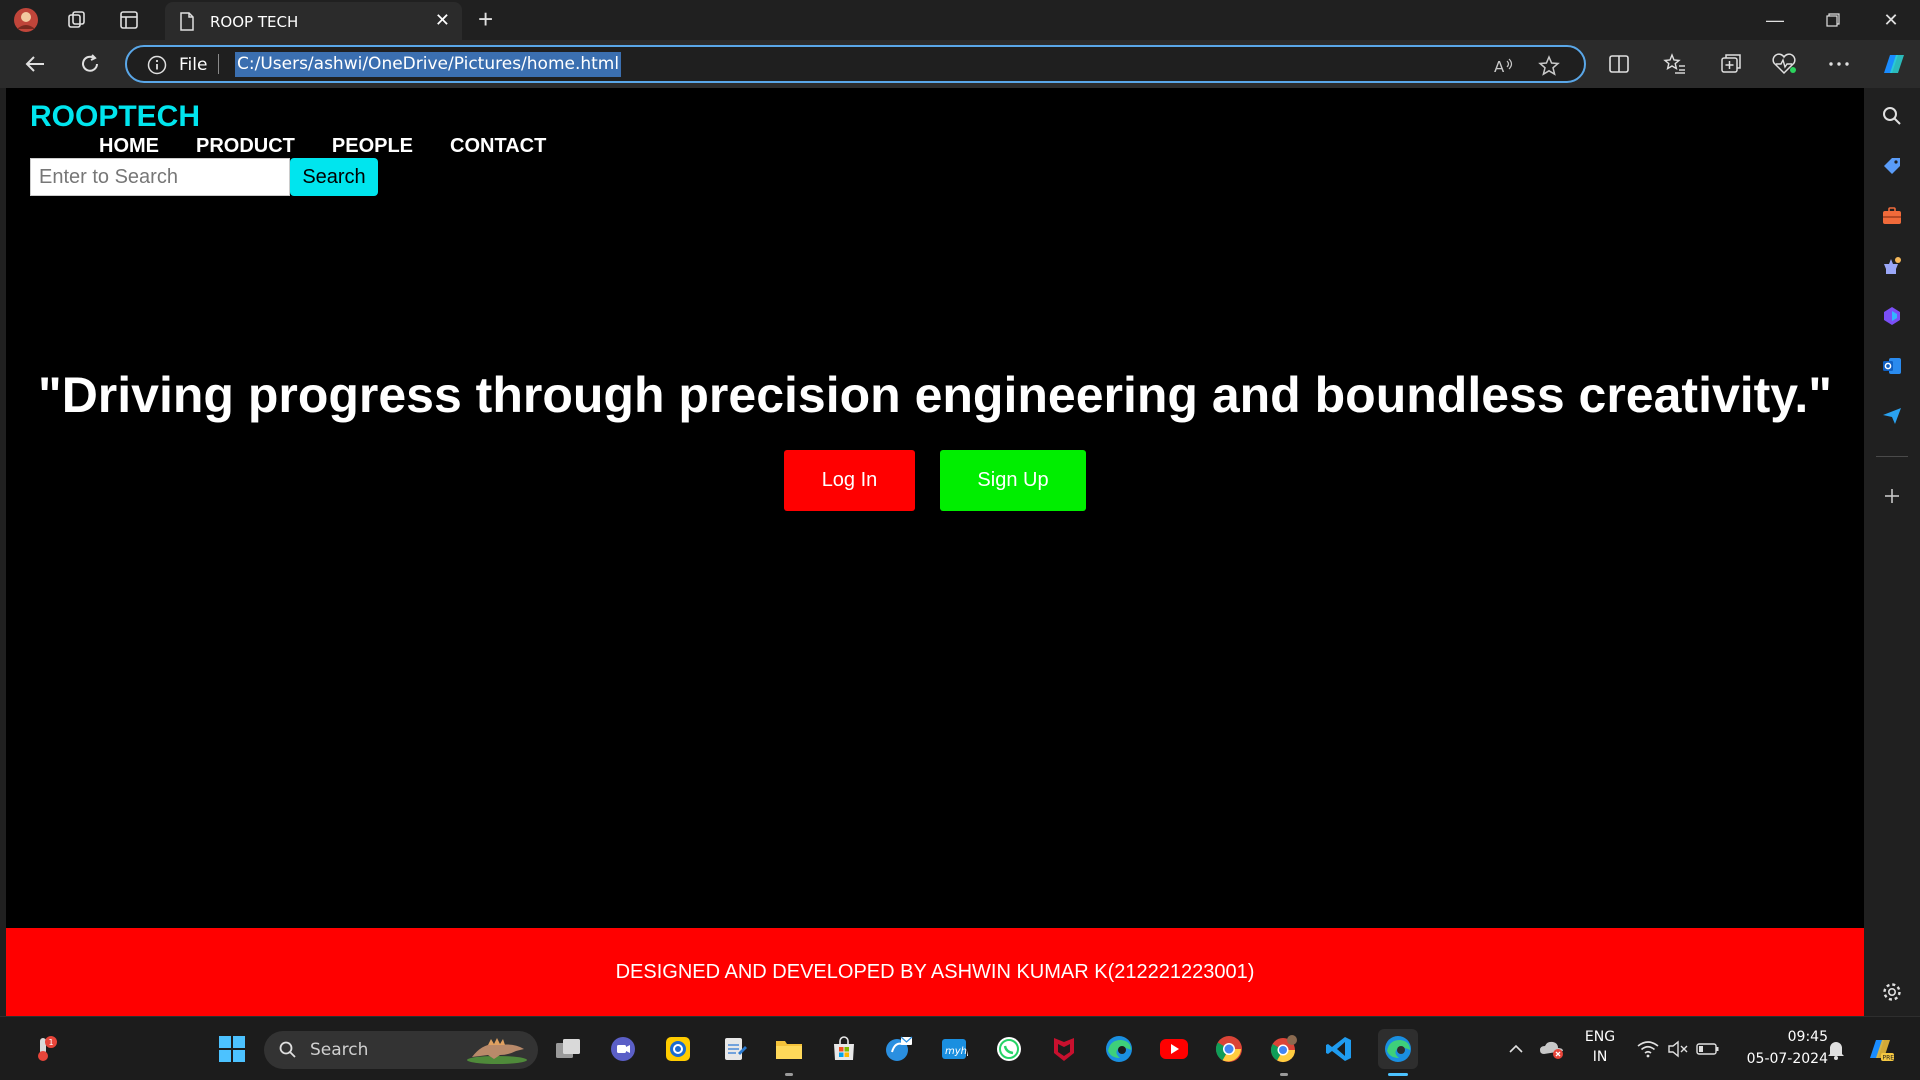 Image resolution: width=1920 pixels, height=1080 pixels. Describe the element at coordinates (44, 1049) in the screenshot. I see `weather-widget-icon: 1` at that location.